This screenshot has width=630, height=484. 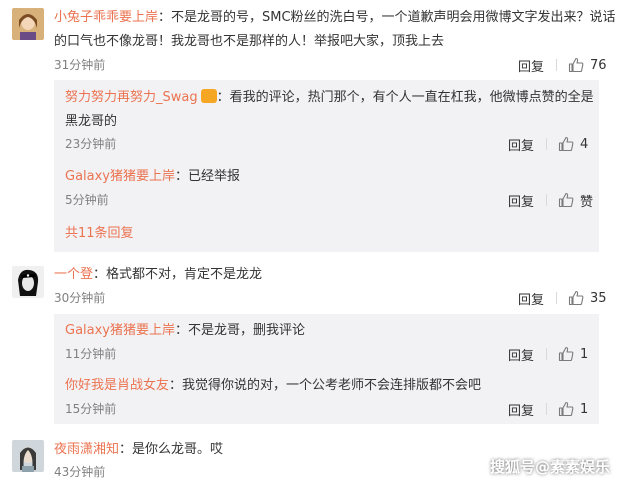 I want to click on like-count: 35, so click(x=598, y=298).